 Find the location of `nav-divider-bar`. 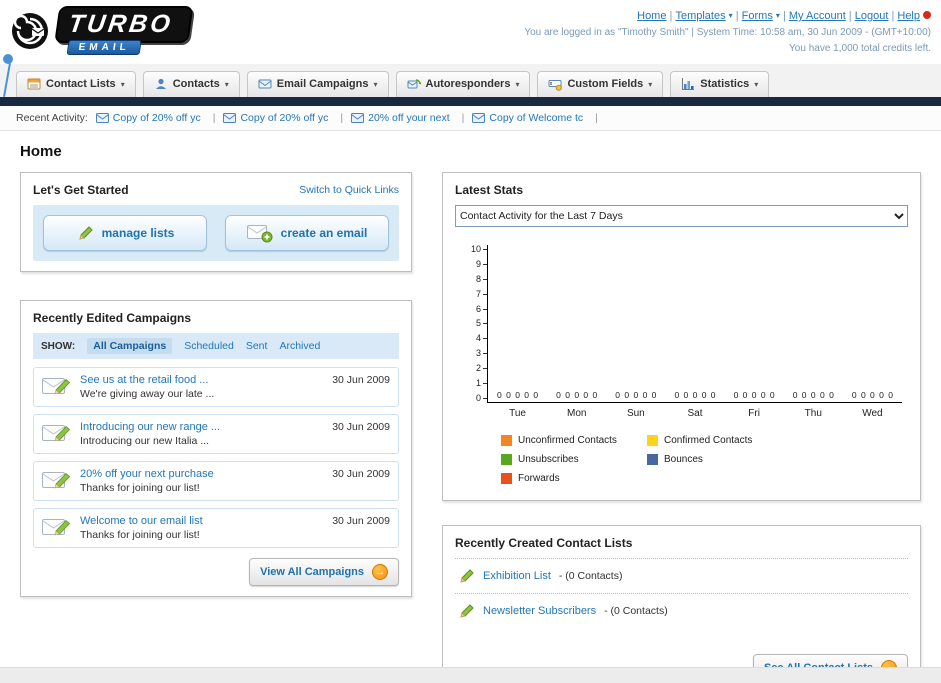

nav-divider-bar is located at coordinates (470, 101).